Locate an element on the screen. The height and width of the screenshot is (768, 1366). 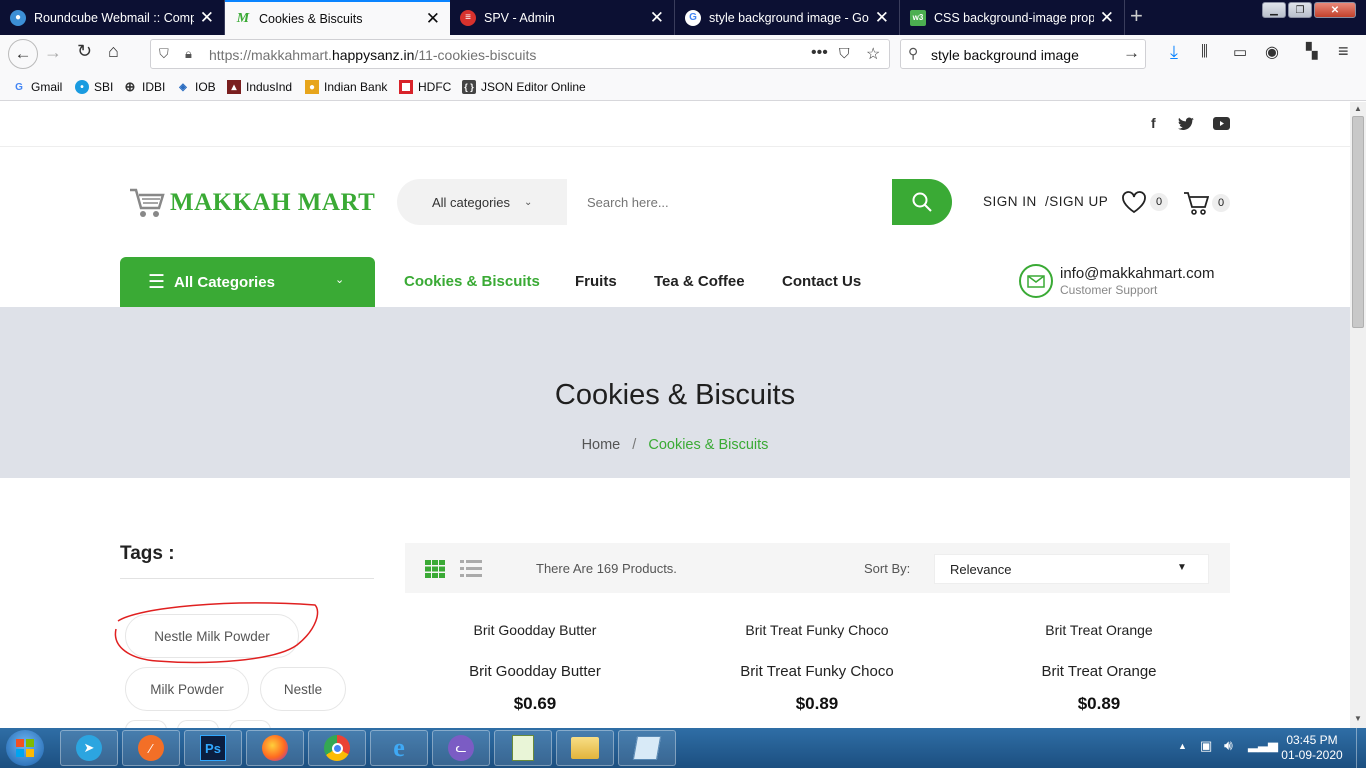
photoshop-icon: Ps is located at coordinates (213, 748).